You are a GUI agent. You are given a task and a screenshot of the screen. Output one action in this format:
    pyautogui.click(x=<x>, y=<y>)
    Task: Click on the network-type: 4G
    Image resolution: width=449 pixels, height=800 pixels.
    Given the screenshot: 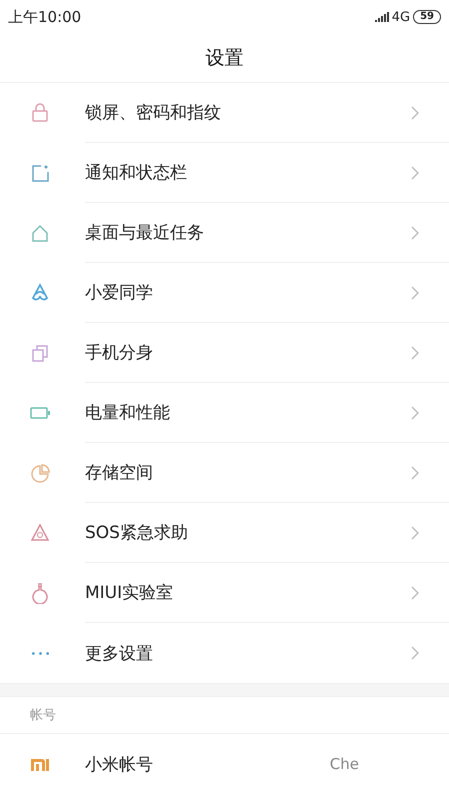 What is the action you would take?
    pyautogui.click(x=401, y=17)
    